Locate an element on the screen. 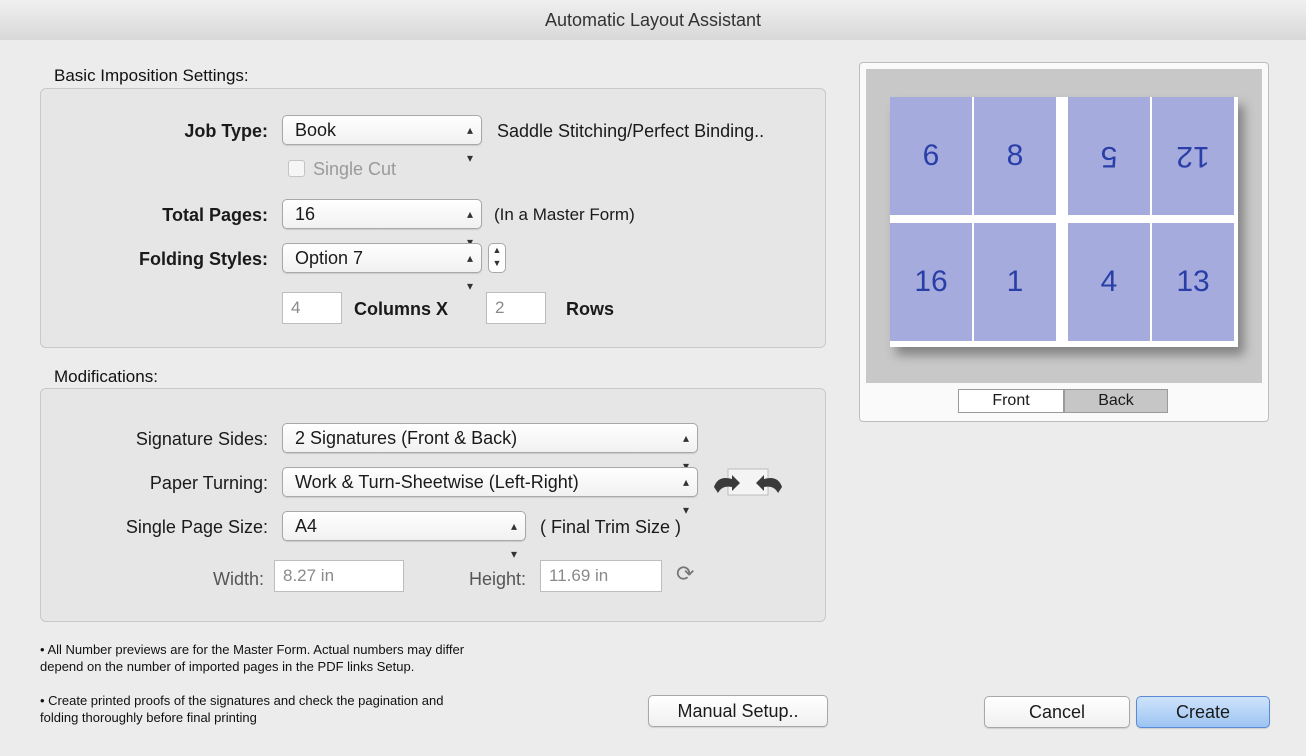  preview-page-8: 8 is located at coordinates (1015, 156).